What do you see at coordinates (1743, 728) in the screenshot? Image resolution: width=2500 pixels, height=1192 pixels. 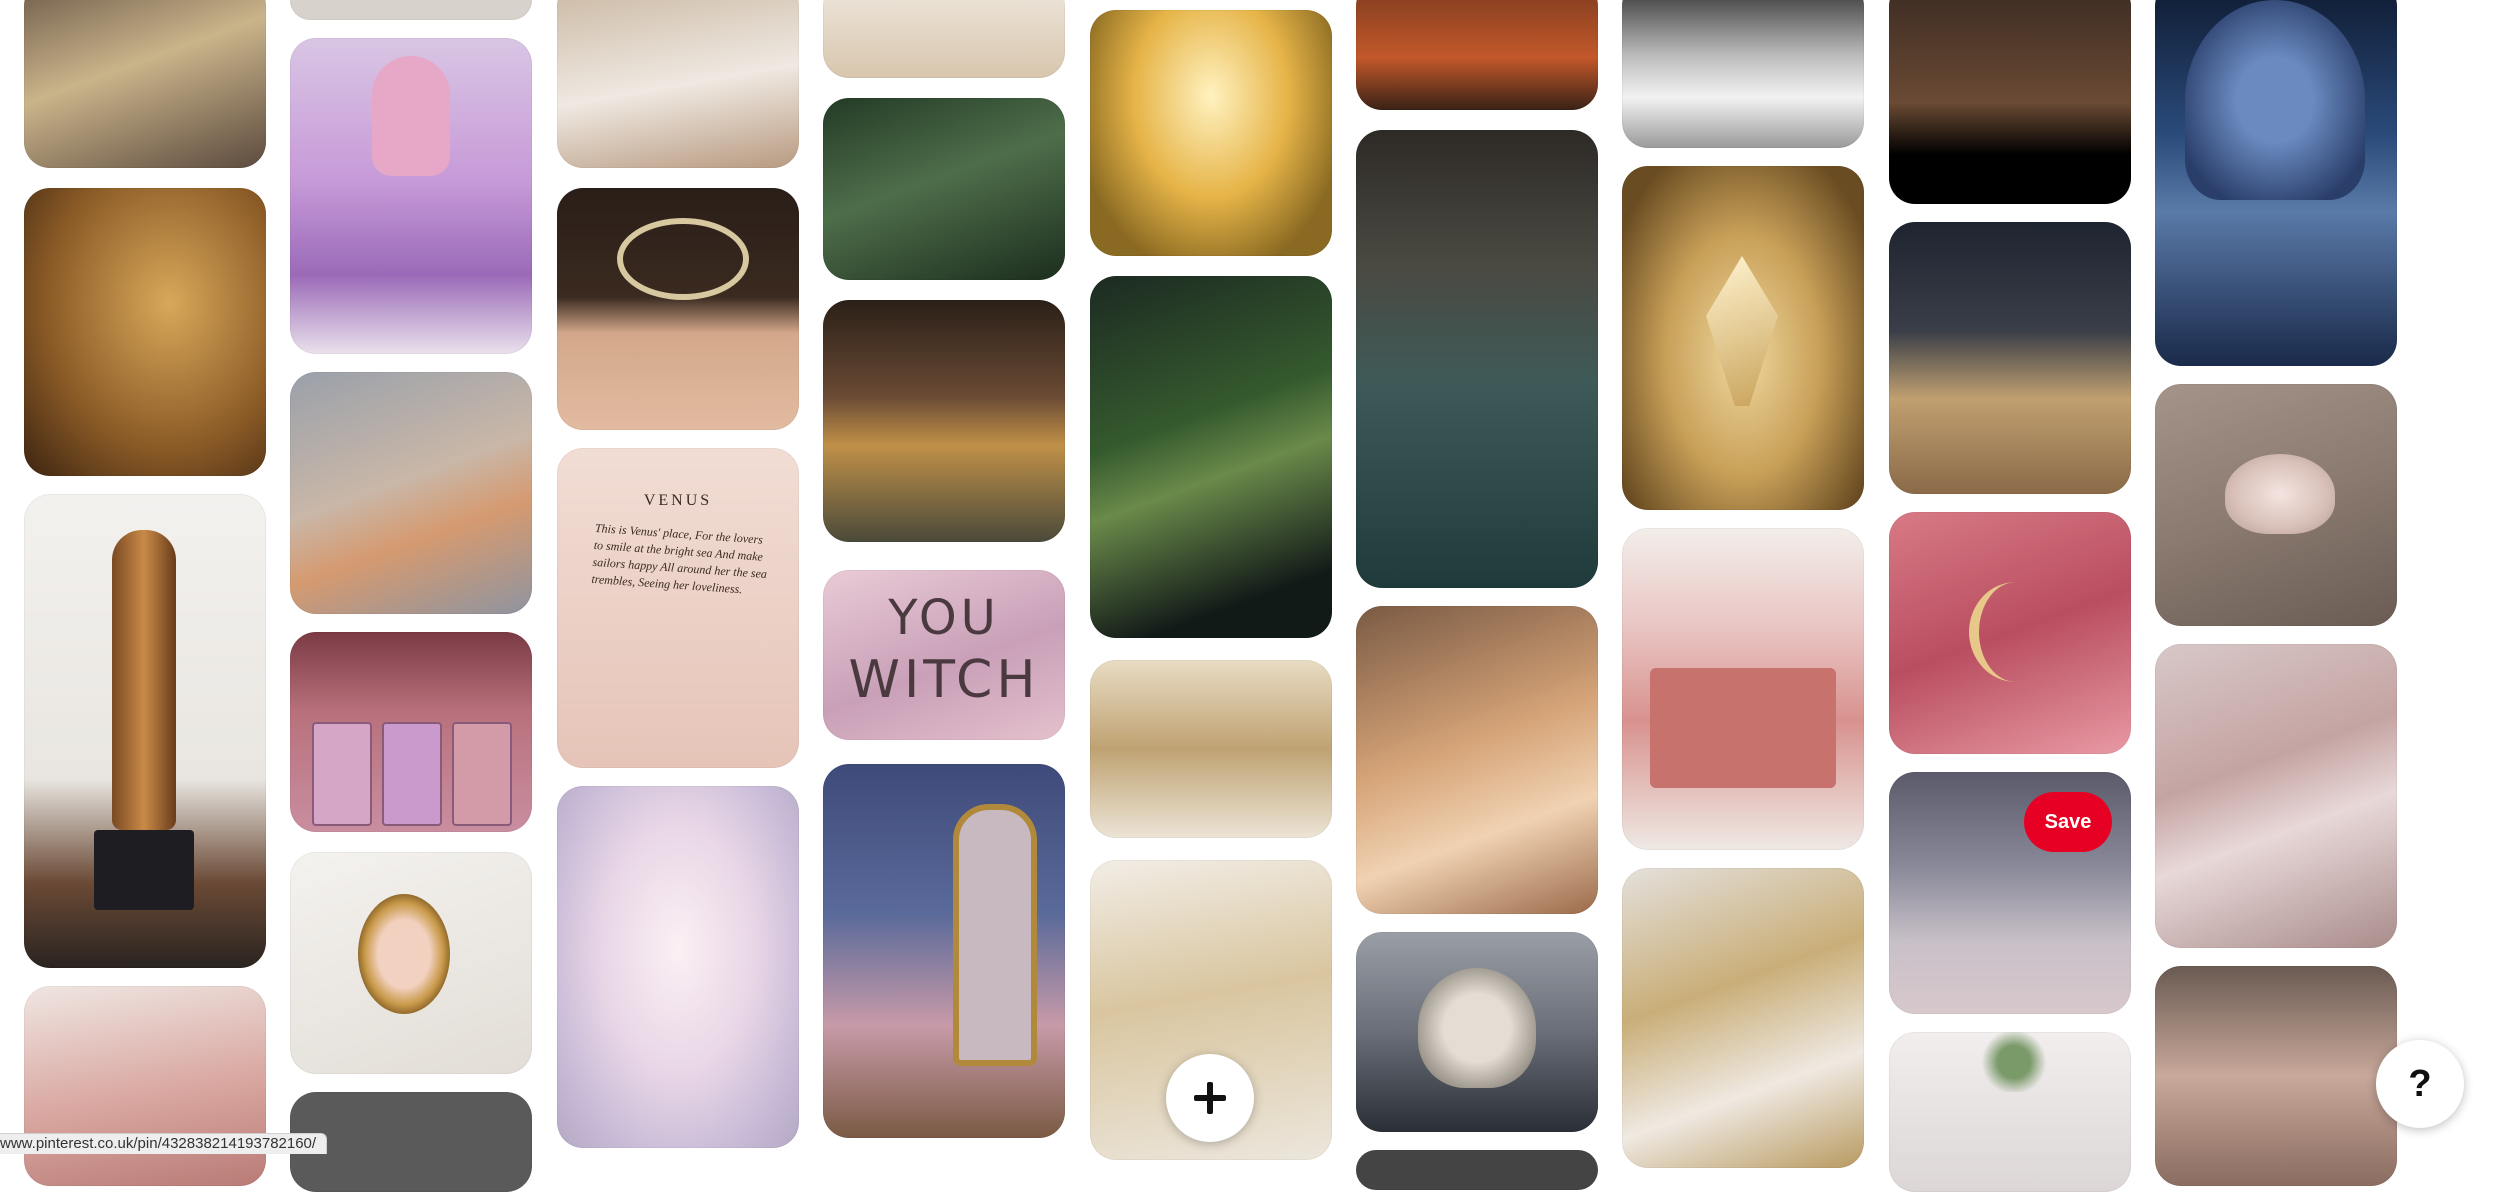 I see `jewelry-box-tray` at bounding box center [1743, 728].